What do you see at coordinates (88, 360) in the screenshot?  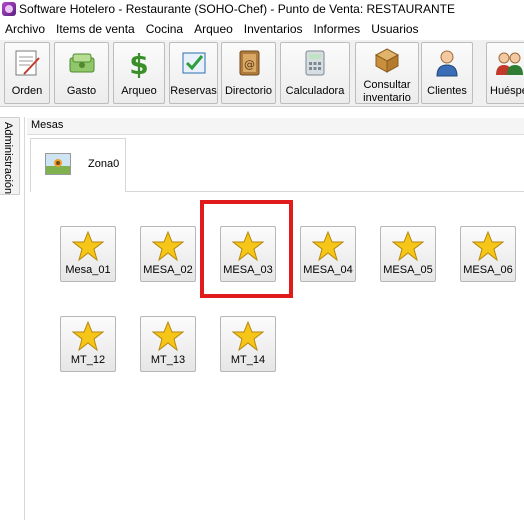 I see `table-label: MT_12` at bounding box center [88, 360].